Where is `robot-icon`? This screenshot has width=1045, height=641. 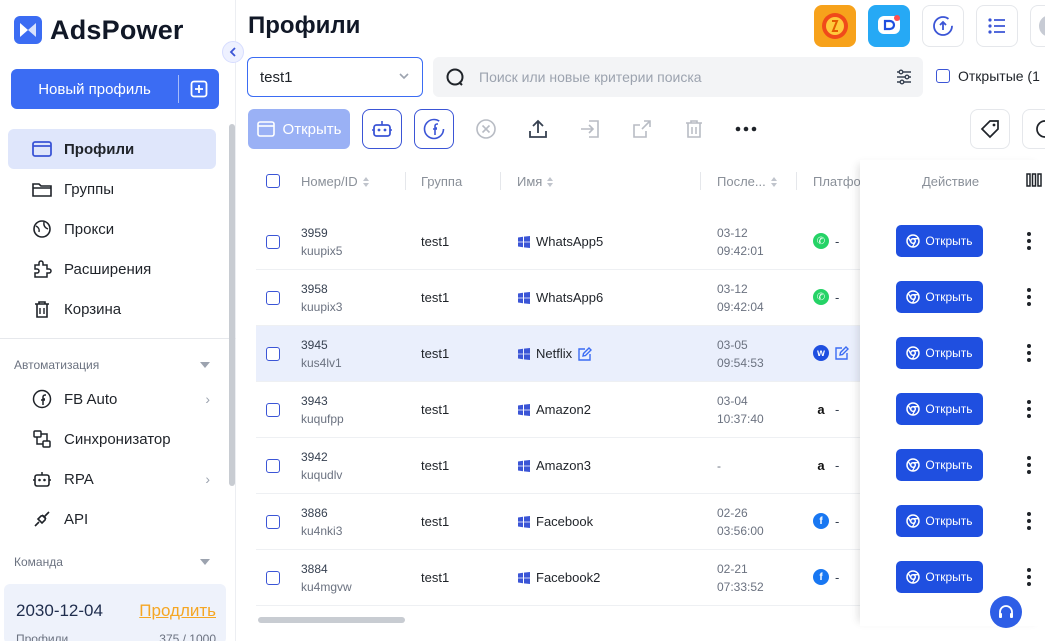
robot-icon is located at coordinates (42, 479).